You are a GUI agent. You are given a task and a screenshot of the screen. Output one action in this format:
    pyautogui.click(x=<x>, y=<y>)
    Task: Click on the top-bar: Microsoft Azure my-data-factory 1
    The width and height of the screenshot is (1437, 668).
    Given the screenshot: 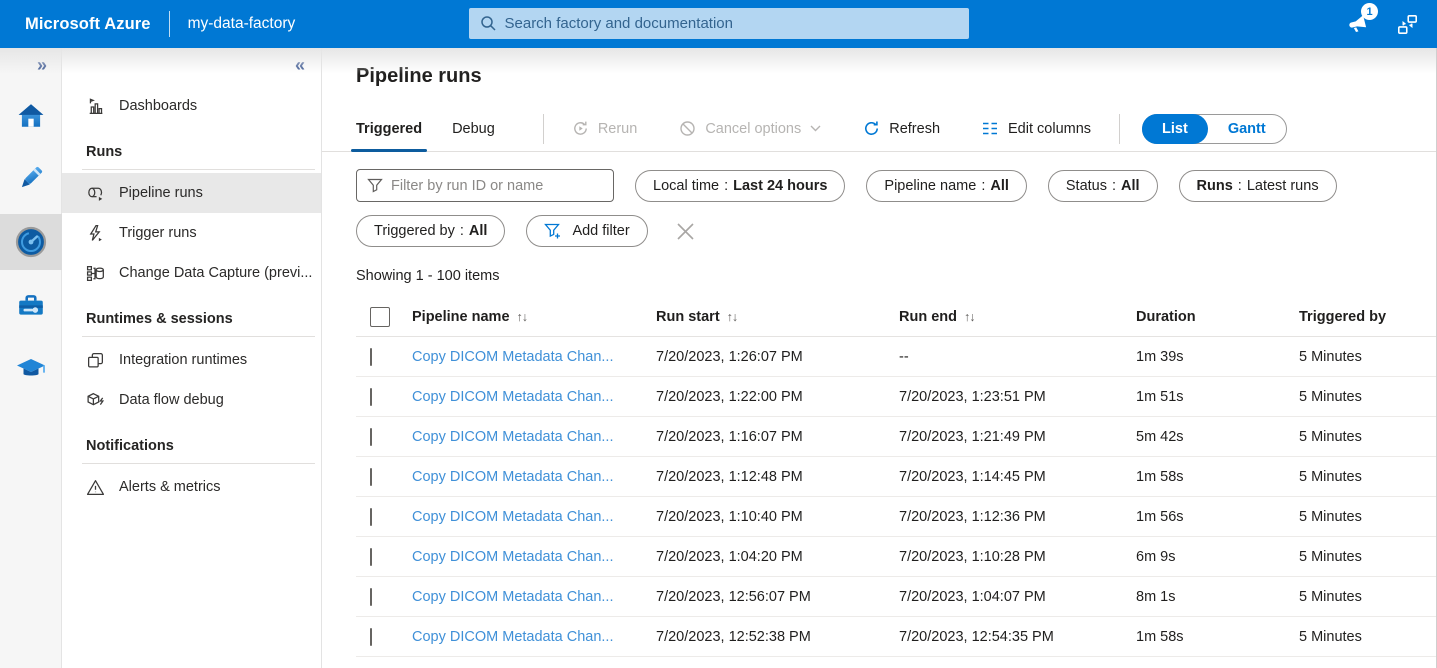 What is the action you would take?
    pyautogui.click(x=718, y=24)
    